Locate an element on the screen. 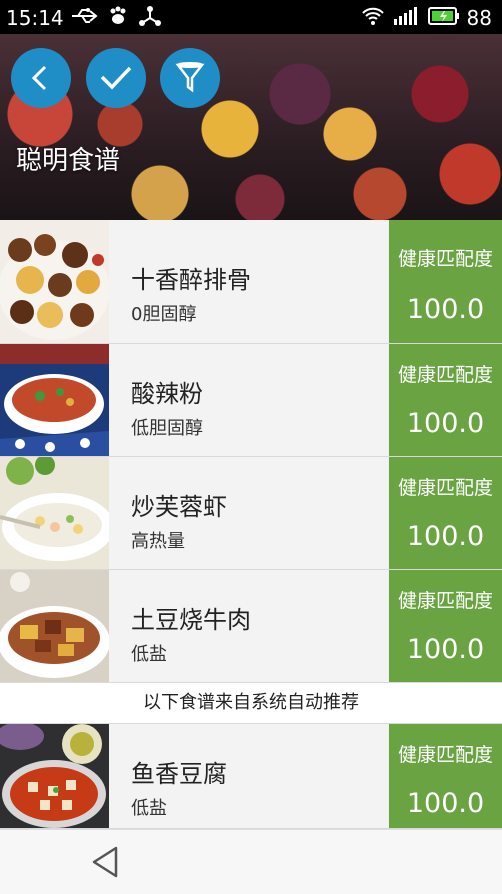 The height and width of the screenshot is (894, 502). recipe-tag: 高热量 is located at coordinates (158, 541).